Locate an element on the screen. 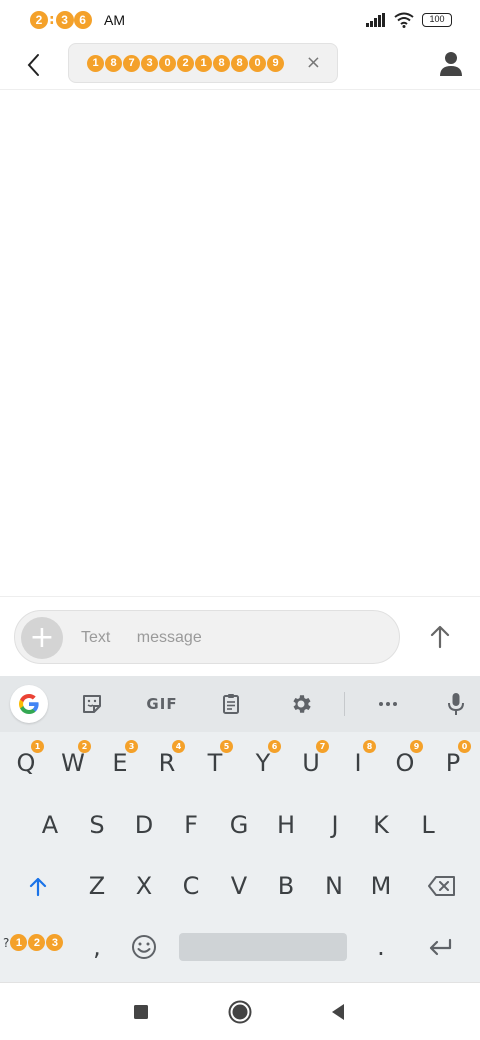 The image size is (480, 1040). compose-bar: + Text message is located at coordinates (240, 636).